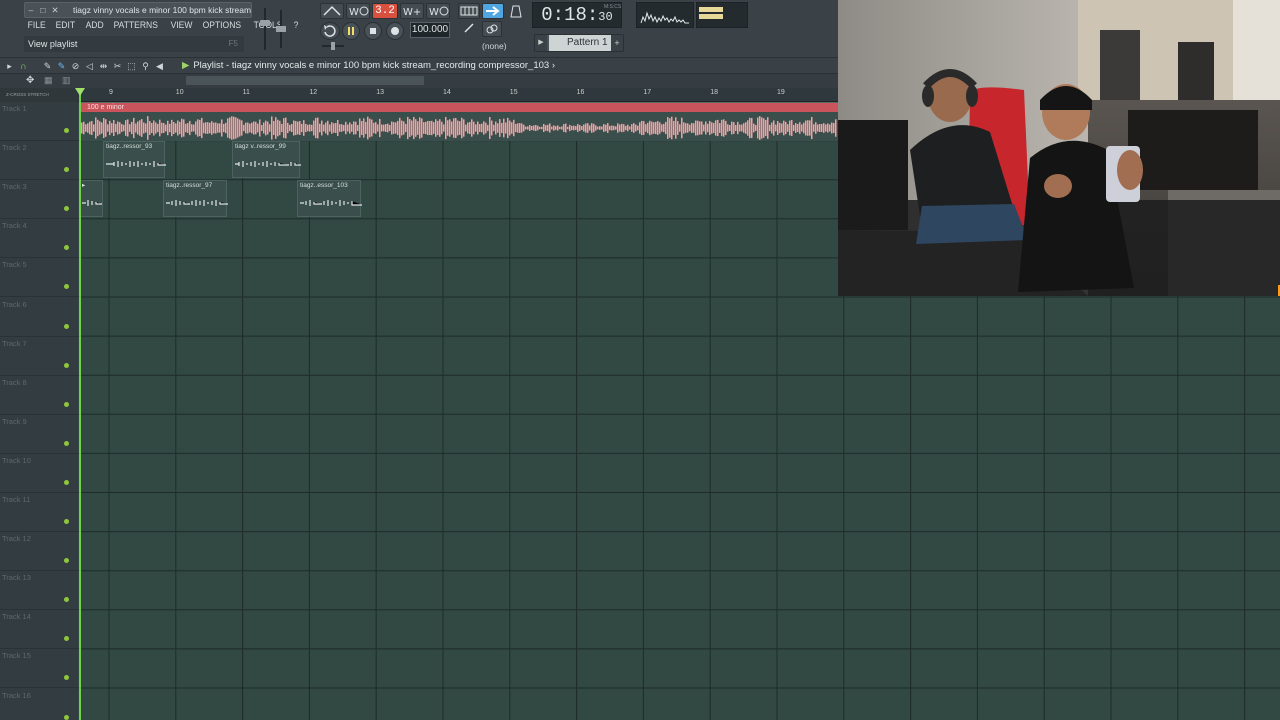 The height and width of the screenshot is (720, 1280). Describe the element at coordinates (91, 198) in the screenshot. I see `audio-clip: ▸` at that location.